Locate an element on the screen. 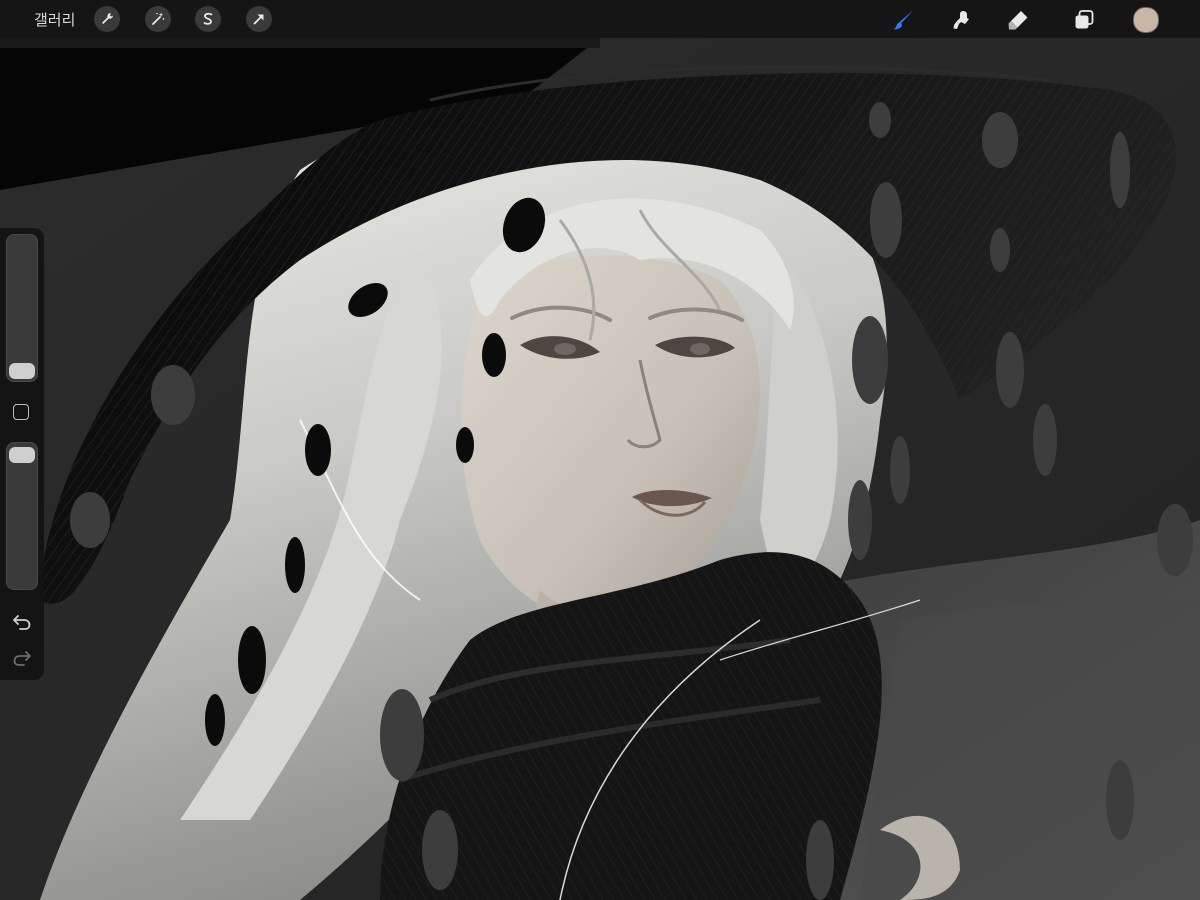 The width and height of the screenshot is (1200, 900). opacity-thumb is located at coordinates (22, 455).